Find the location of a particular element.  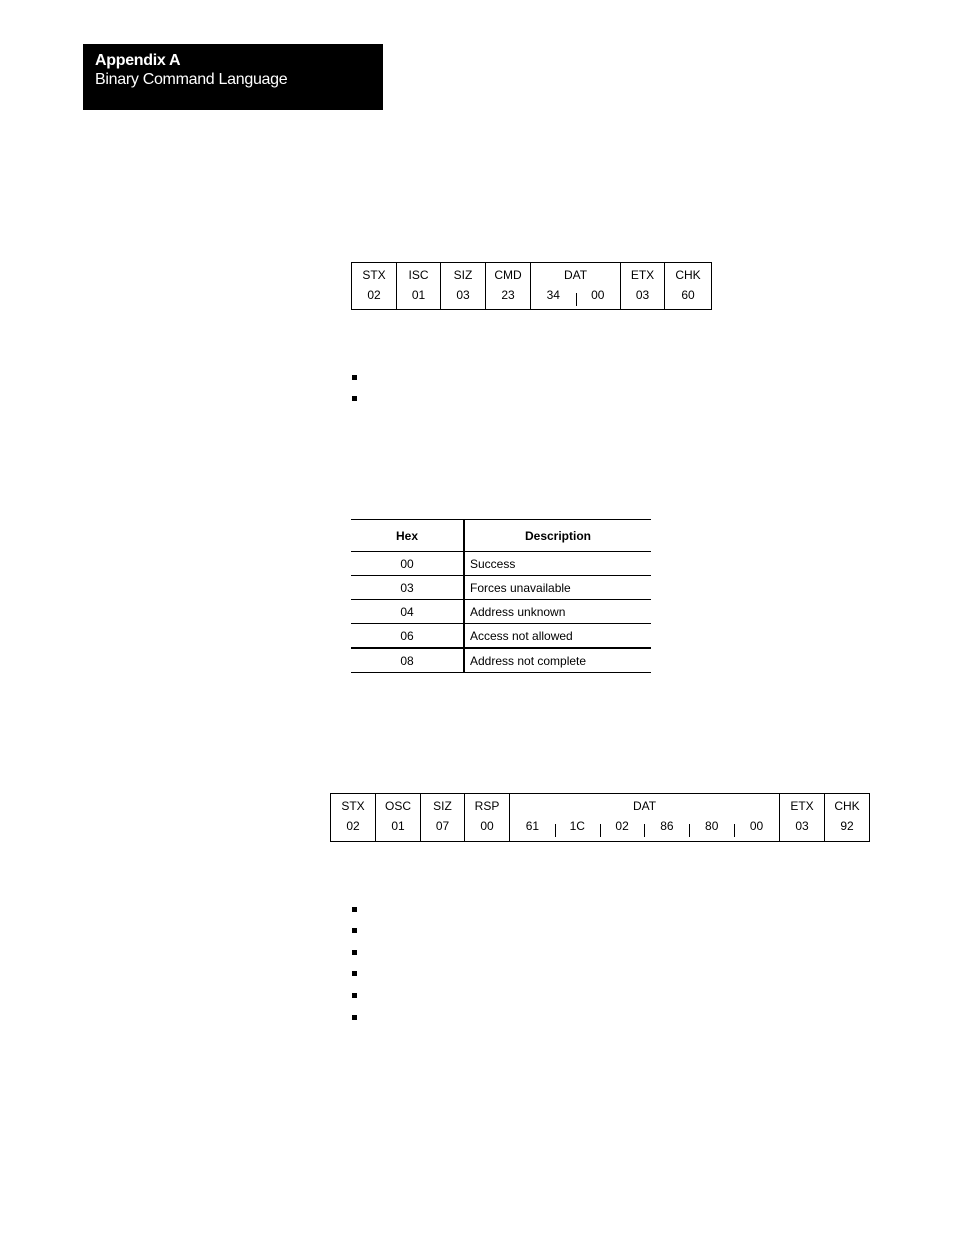

appendix-header: Appendix A Binary Command Language is located at coordinates (233, 77).